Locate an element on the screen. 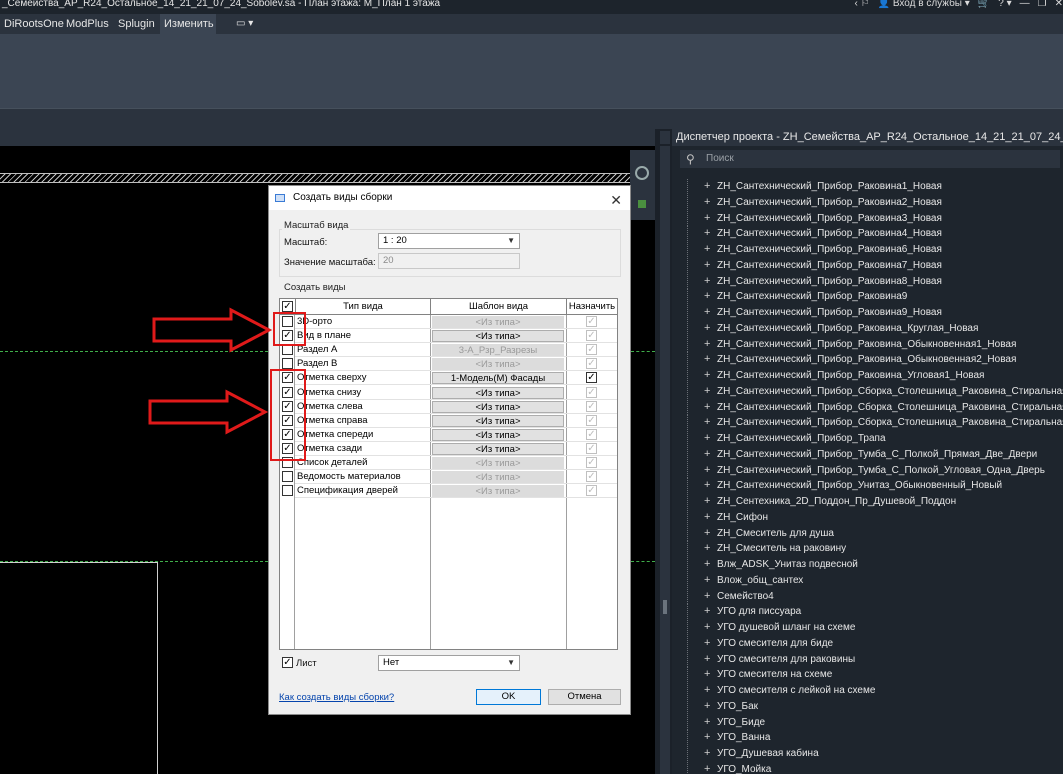  browser-tree-item: + УГО_Душевая кабина is located at coordinates (871, 754).